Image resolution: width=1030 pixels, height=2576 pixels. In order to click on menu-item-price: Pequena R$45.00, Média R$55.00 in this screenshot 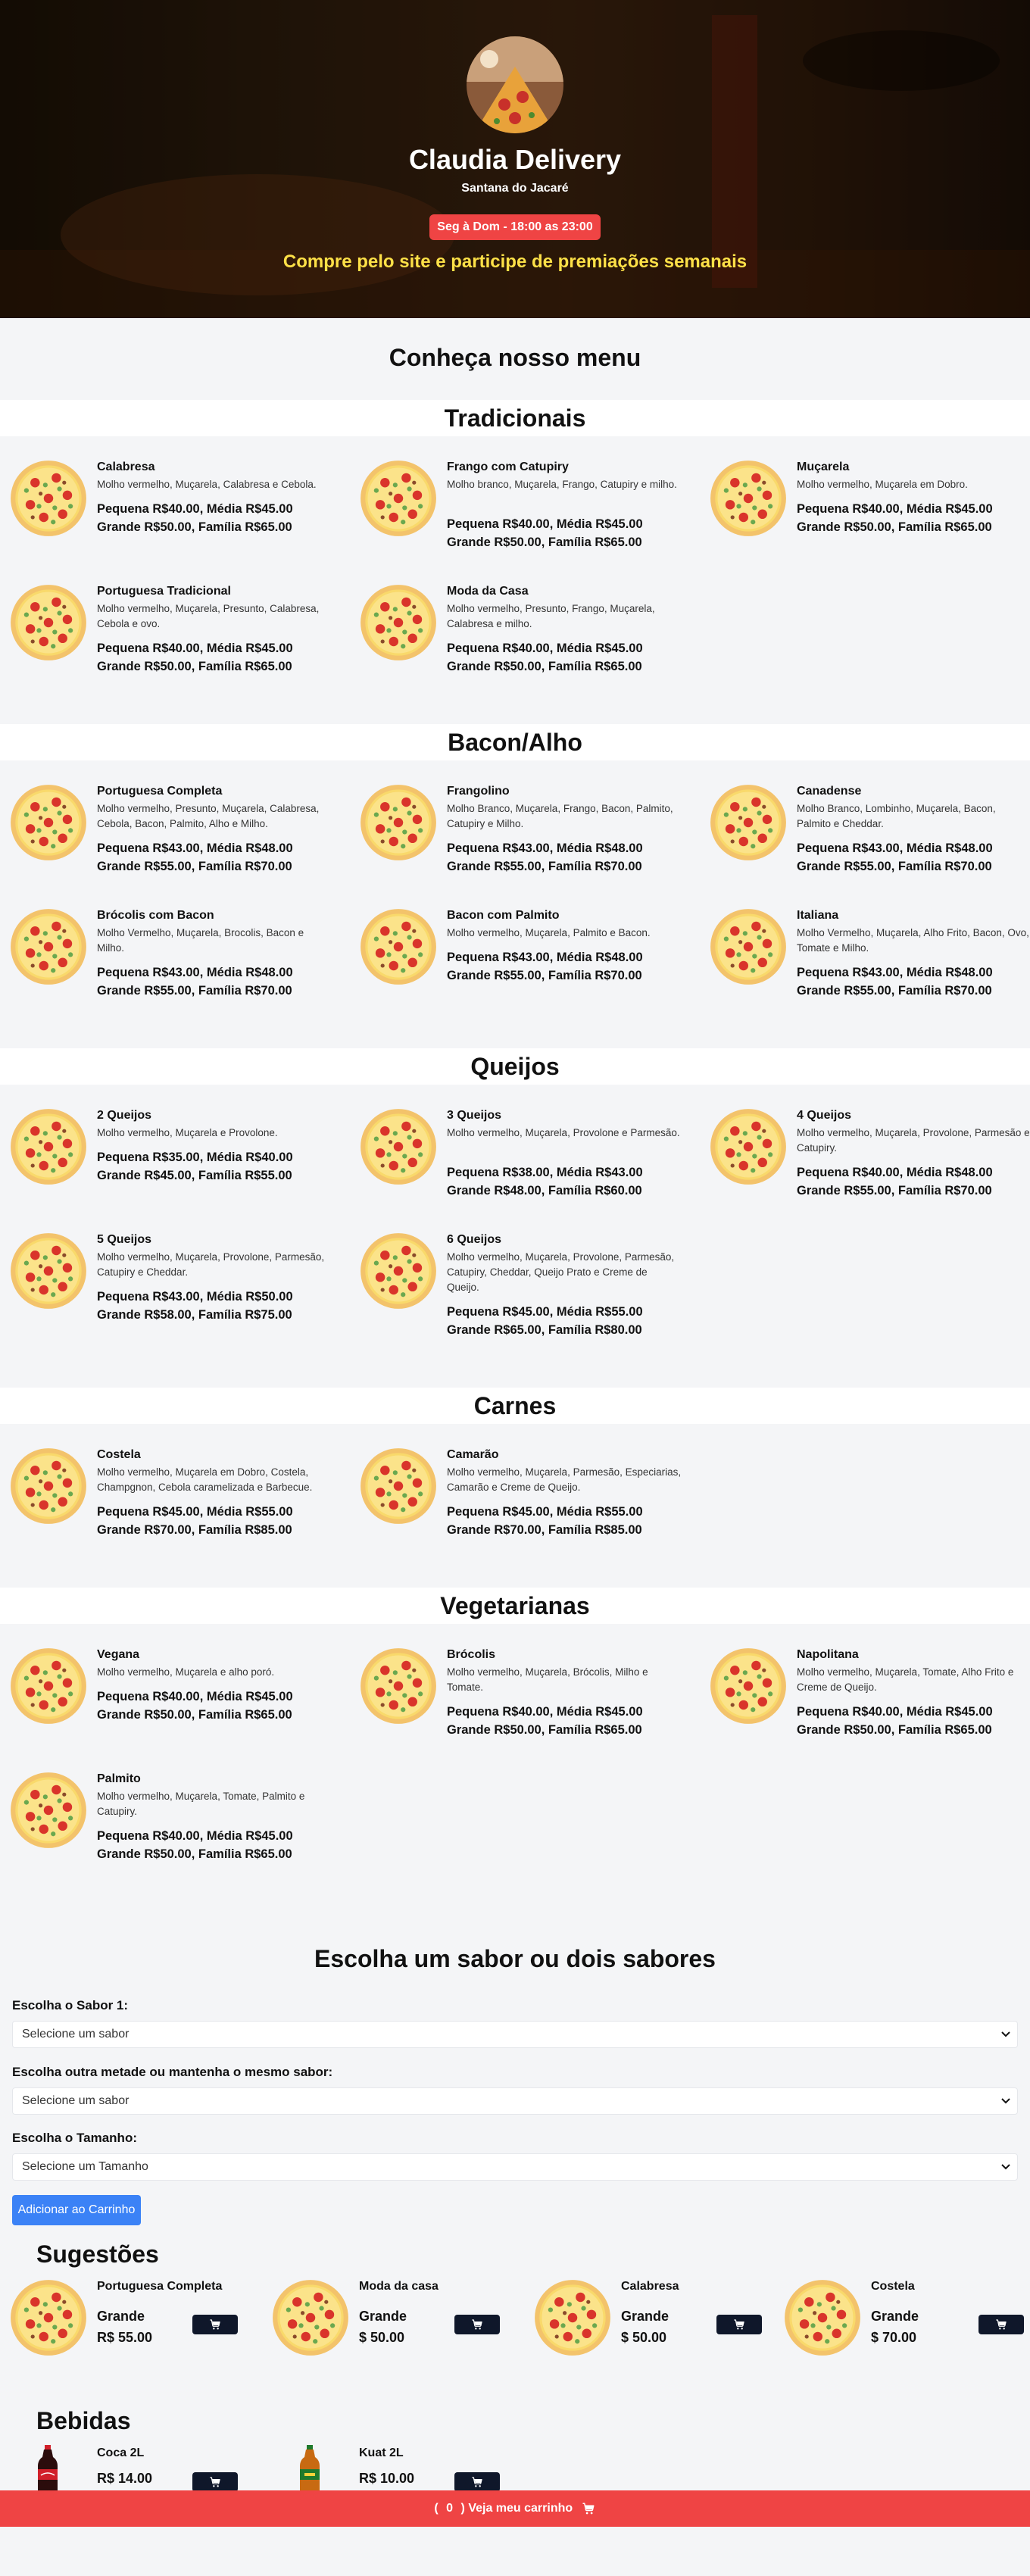, I will do `click(195, 1512)`.